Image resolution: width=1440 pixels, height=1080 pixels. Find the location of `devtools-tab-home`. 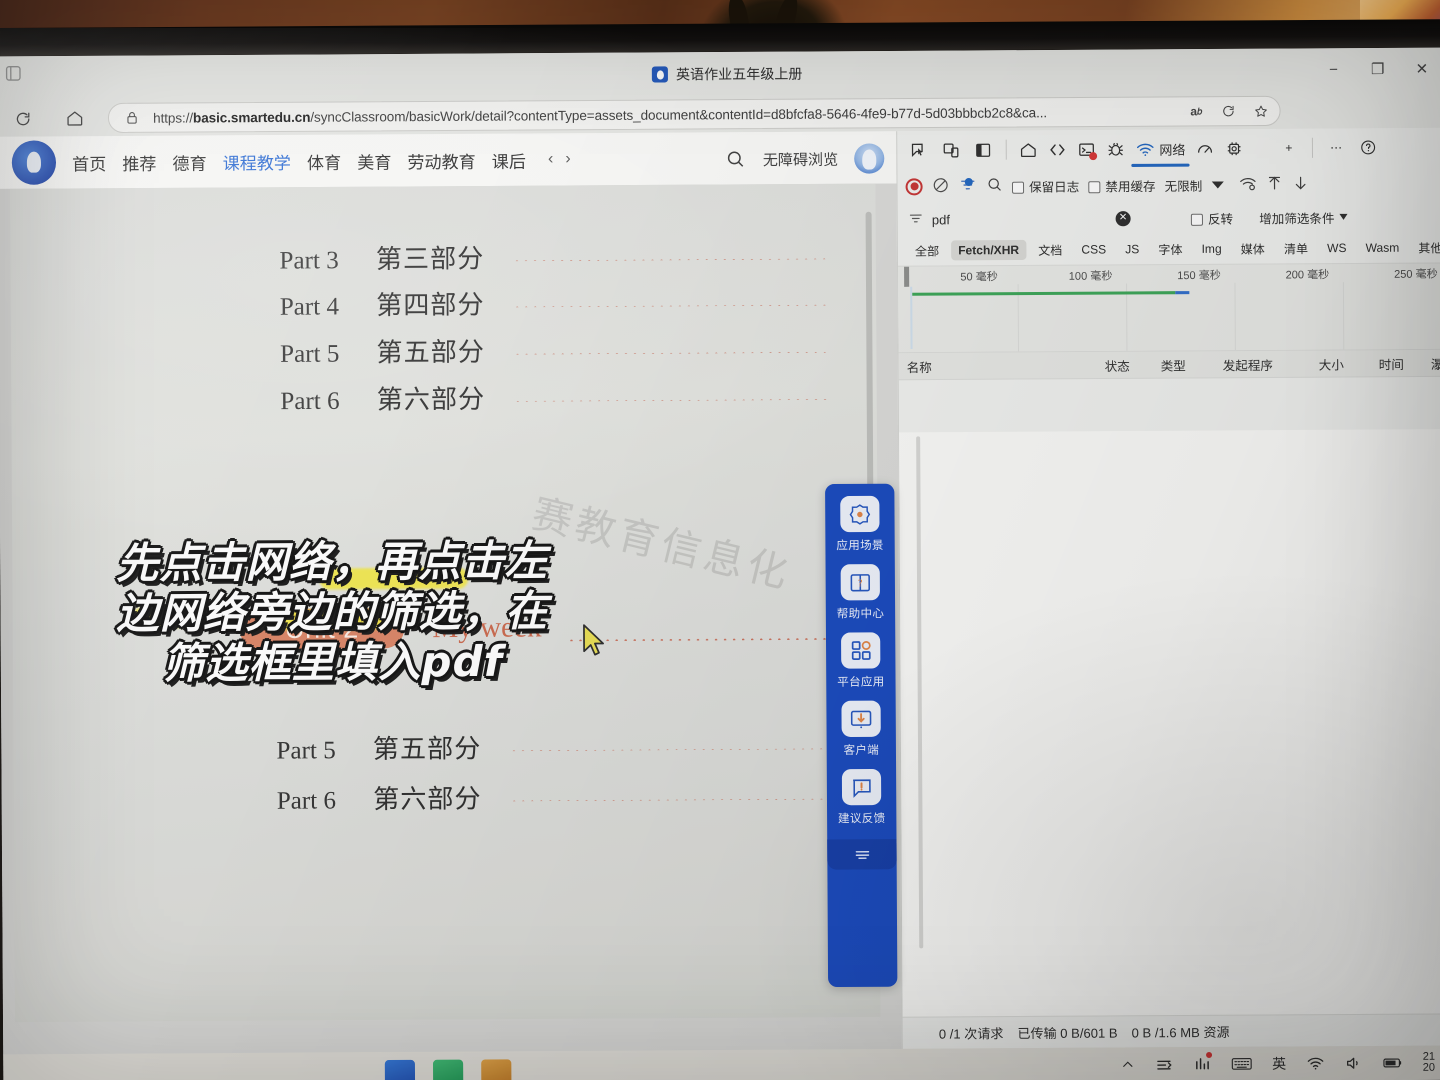

devtools-tab-home is located at coordinates (1028, 149).